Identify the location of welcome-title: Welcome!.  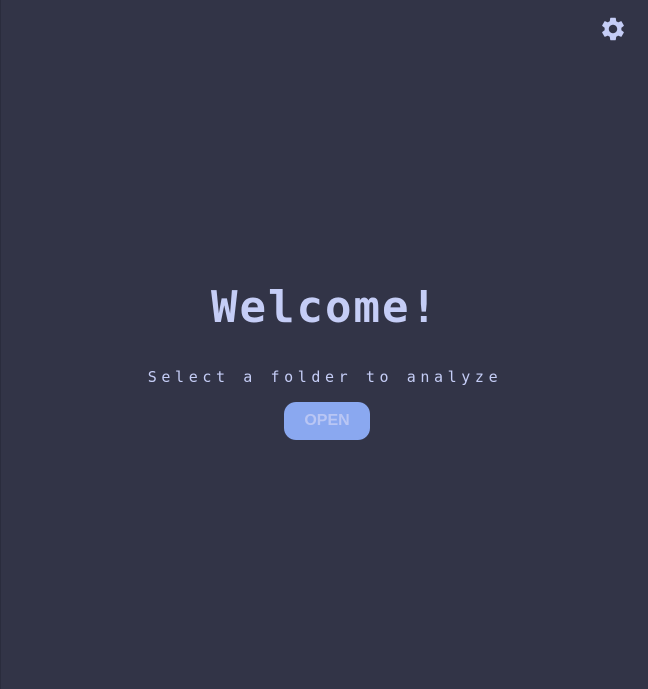
(325, 307).